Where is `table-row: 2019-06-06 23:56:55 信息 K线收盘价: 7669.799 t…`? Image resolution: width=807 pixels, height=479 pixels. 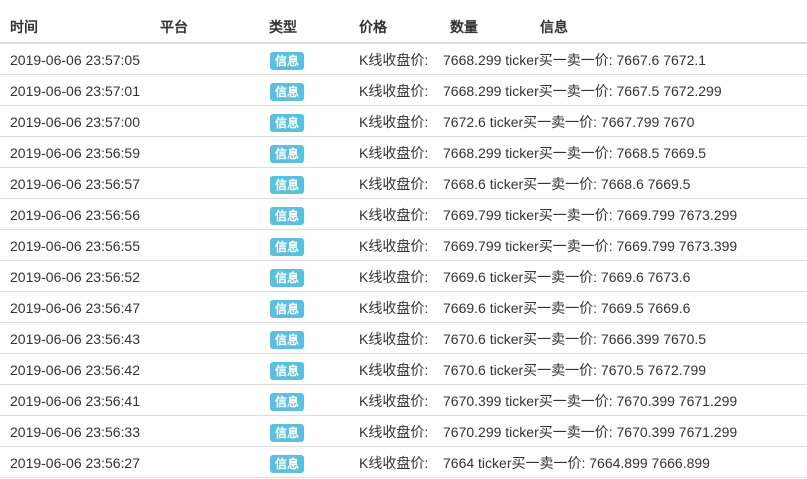
table-row: 2019-06-06 23:56:55 信息 K线收盘价: 7669.799 t… is located at coordinates (403, 245).